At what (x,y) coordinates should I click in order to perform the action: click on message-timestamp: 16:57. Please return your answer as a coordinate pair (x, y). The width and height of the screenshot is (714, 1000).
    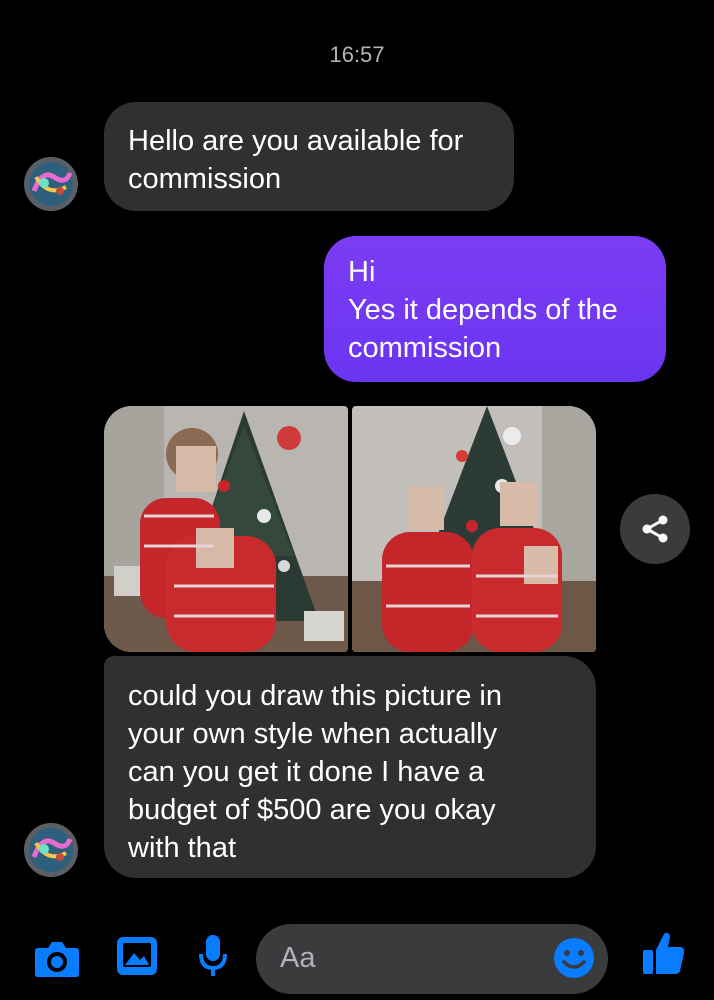
    Looking at the image, I should click on (357, 54).